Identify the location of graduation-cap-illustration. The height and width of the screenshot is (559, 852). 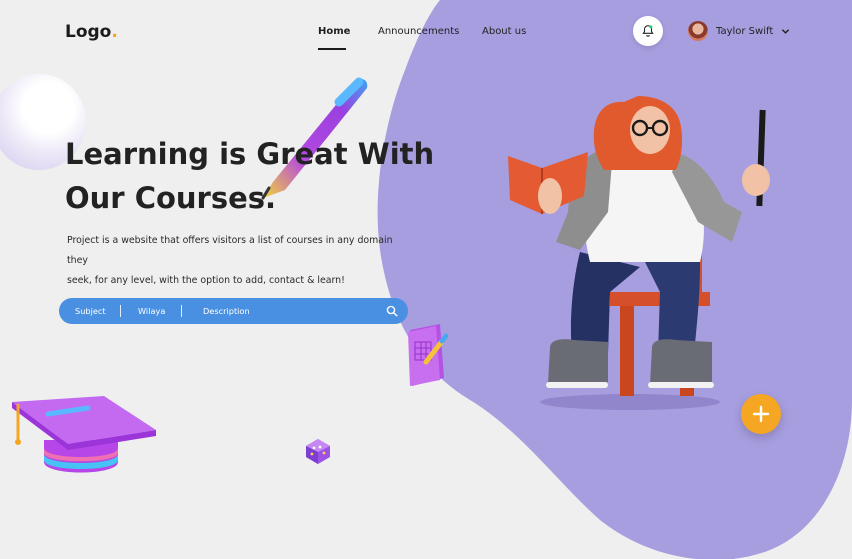
(84, 434).